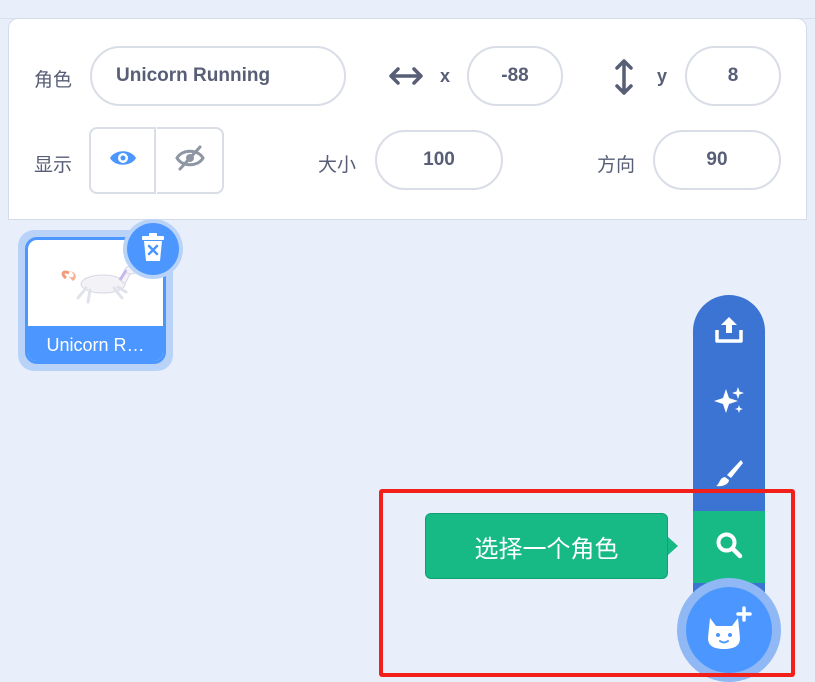  What do you see at coordinates (337, 165) in the screenshot?
I see `size-label: 大小` at bounding box center [337, 165].